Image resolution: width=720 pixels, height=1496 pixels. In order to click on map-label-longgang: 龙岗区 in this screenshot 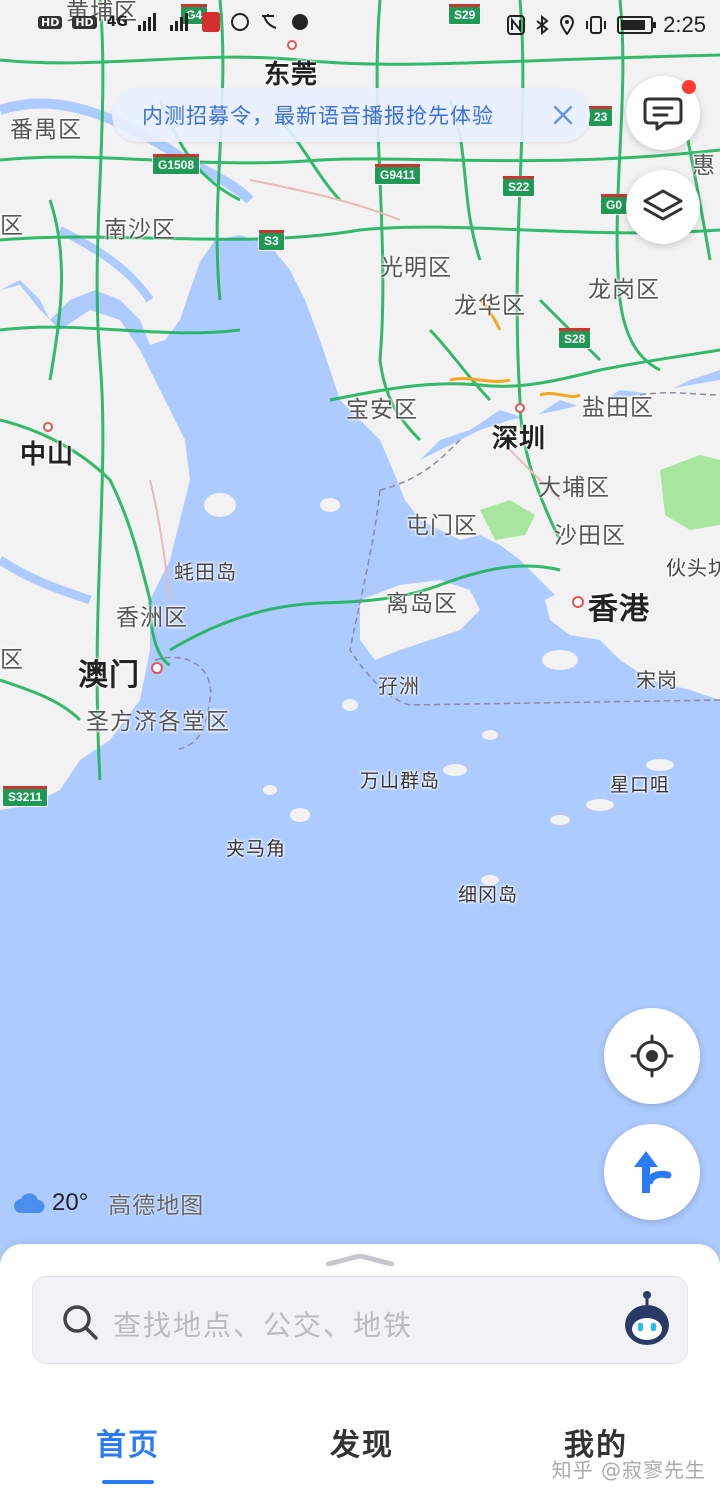, I will do `click(624, 287)`.